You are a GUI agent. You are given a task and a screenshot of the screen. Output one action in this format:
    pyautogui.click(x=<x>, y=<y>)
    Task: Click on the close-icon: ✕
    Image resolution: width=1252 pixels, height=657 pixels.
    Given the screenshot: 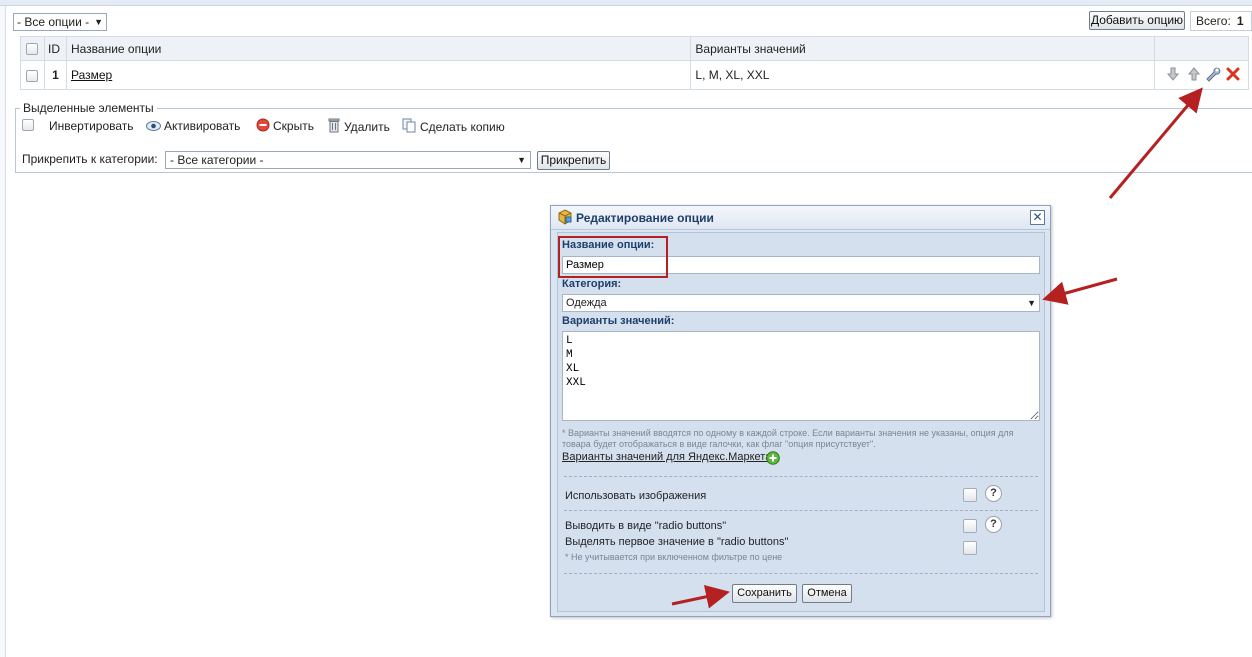 What is the action you would take?
    pyautogui.click(x=1037, y=217)
    